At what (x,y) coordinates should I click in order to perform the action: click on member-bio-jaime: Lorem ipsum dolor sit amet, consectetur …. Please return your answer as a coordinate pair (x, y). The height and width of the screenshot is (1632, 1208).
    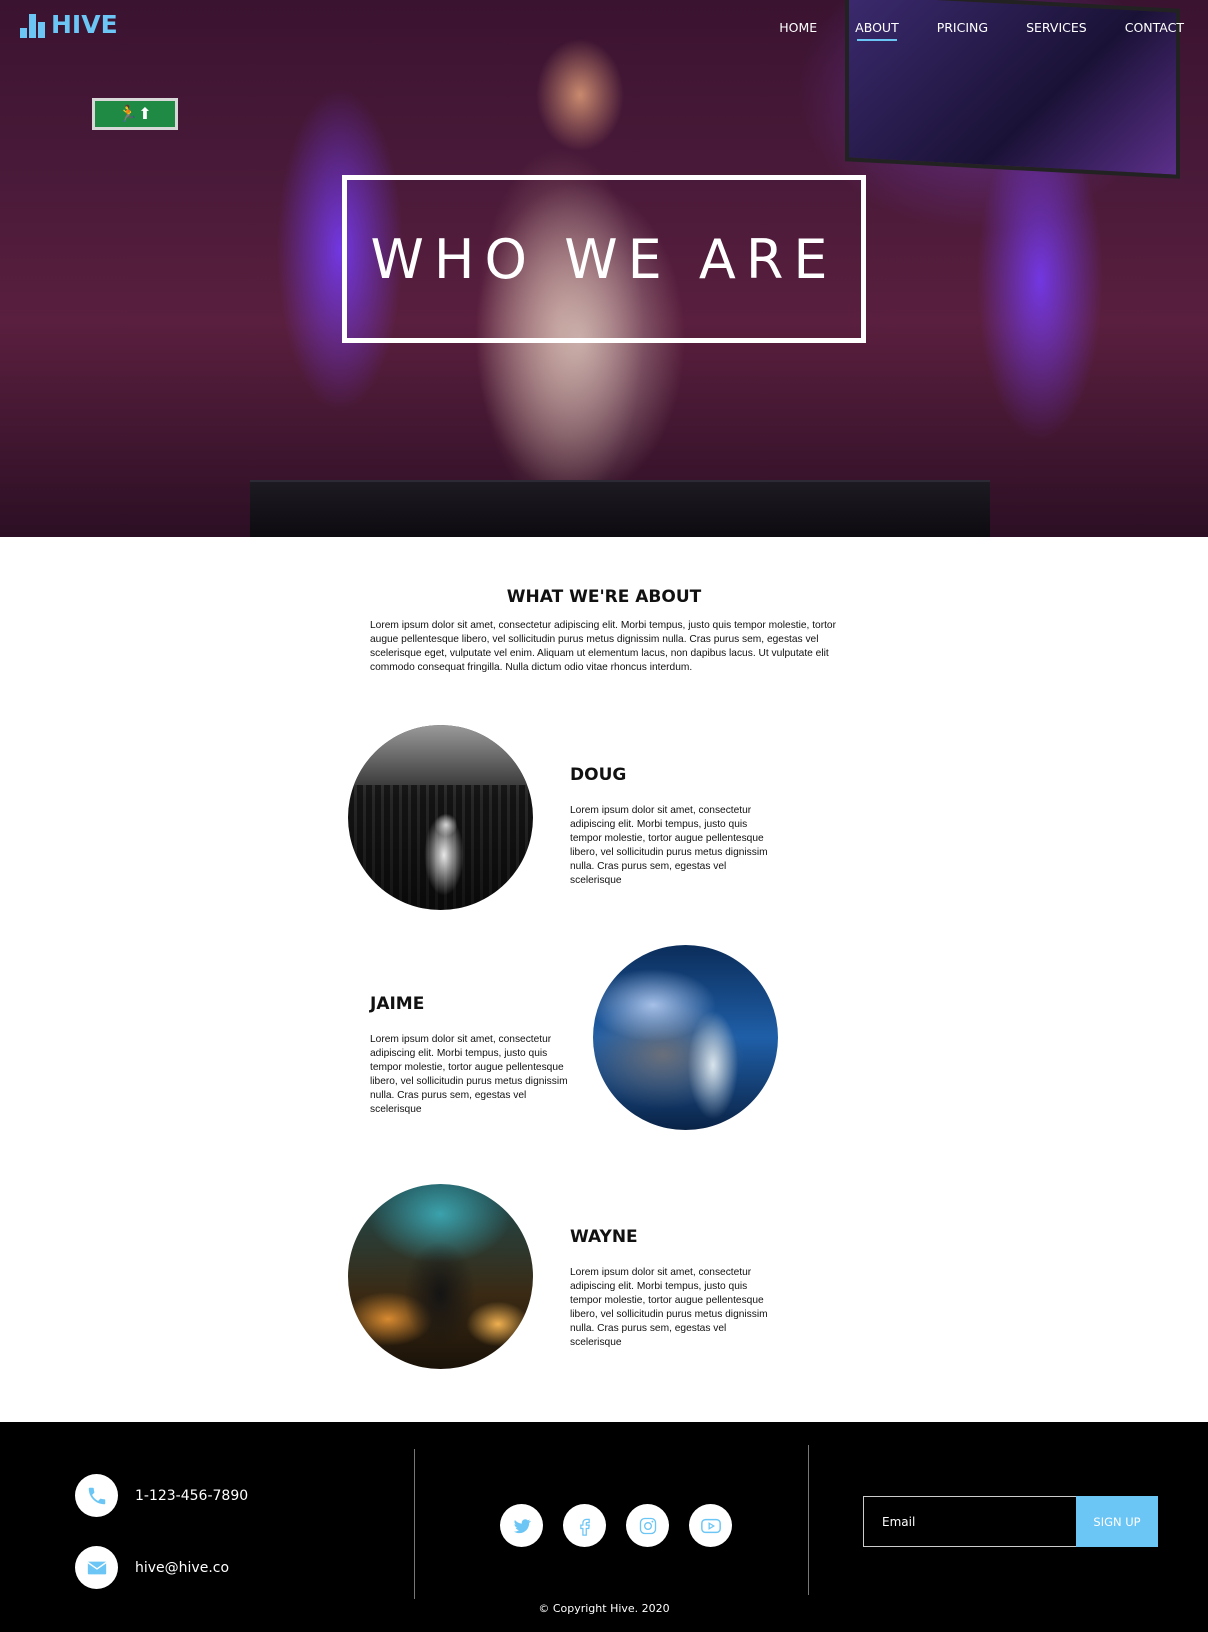
    Looking at the image, I should click on (469, 1074).